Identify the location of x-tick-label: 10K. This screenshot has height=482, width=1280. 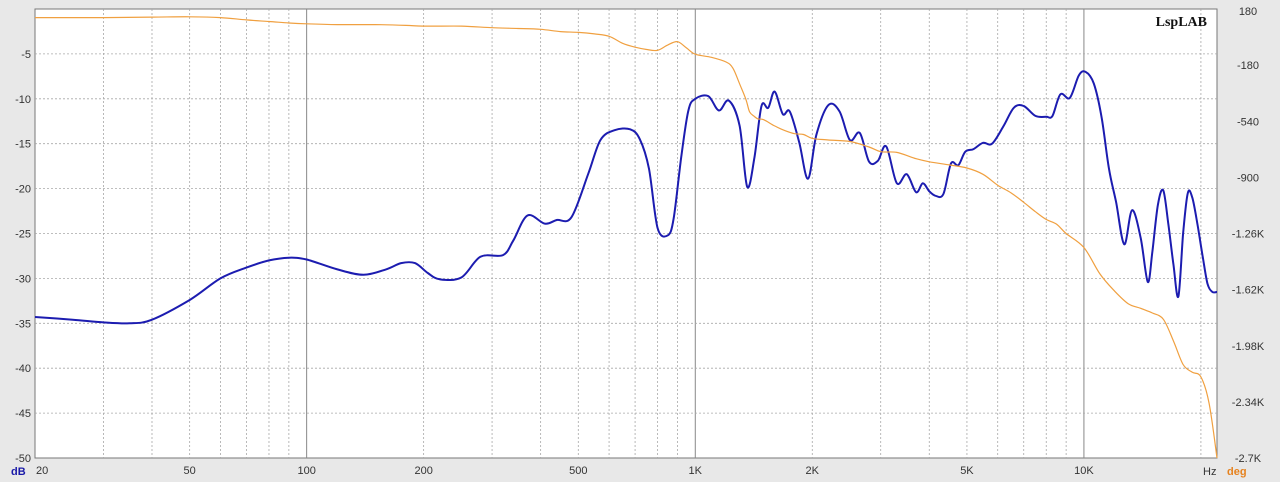
(1084, 471).